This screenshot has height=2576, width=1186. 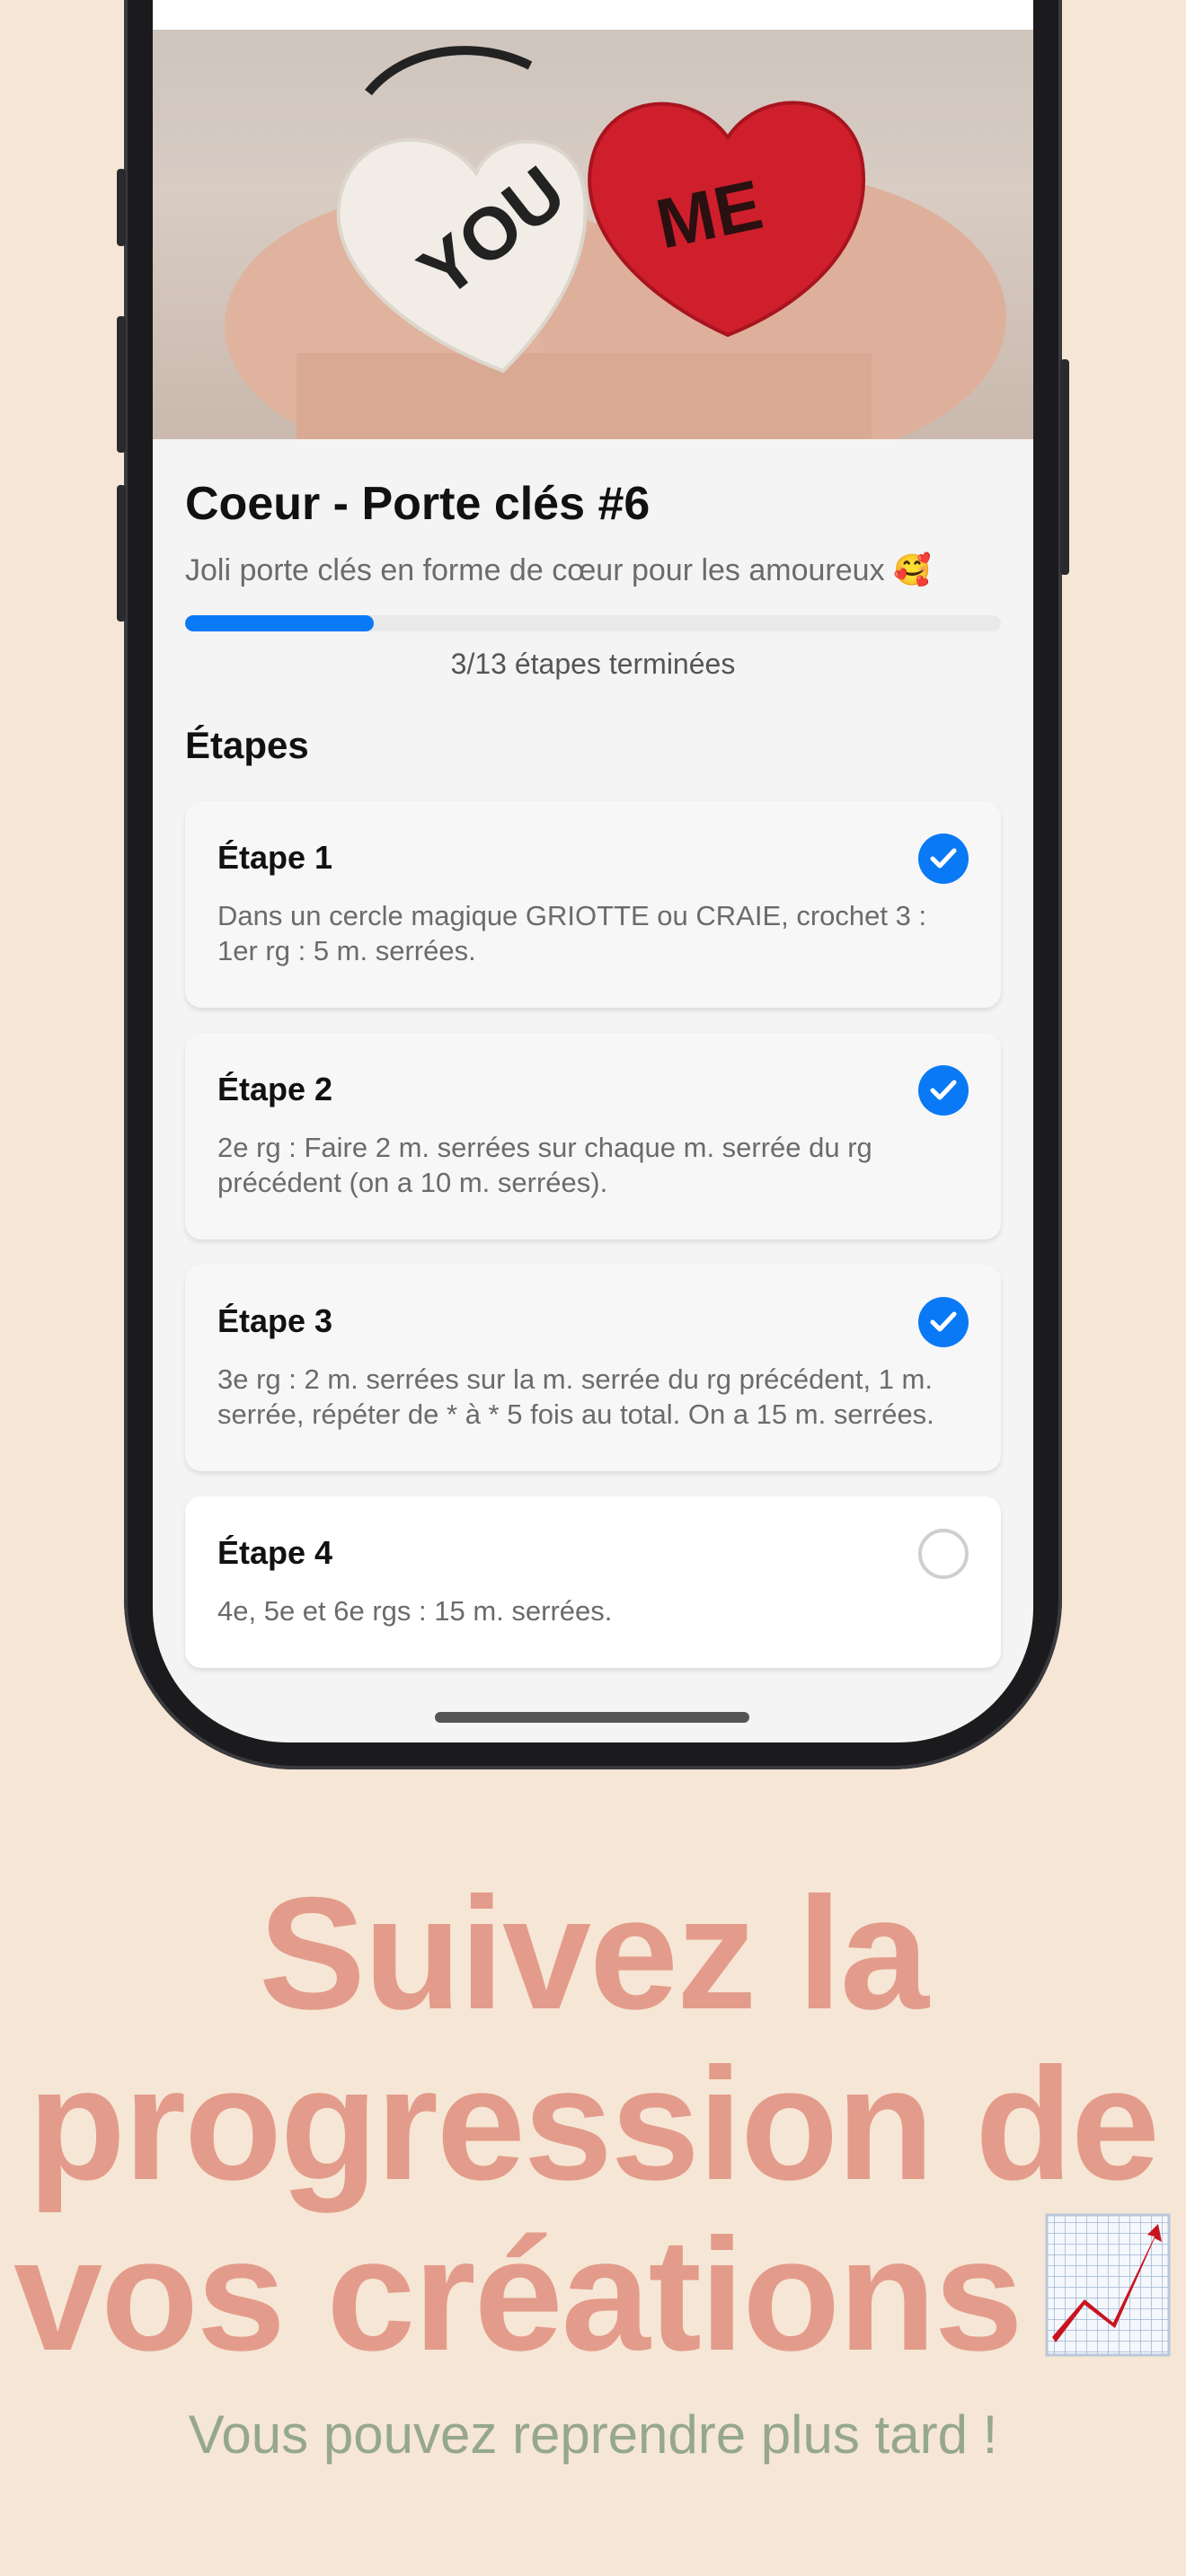 I want to click on navigation-bar, so click(x=593, y=15).